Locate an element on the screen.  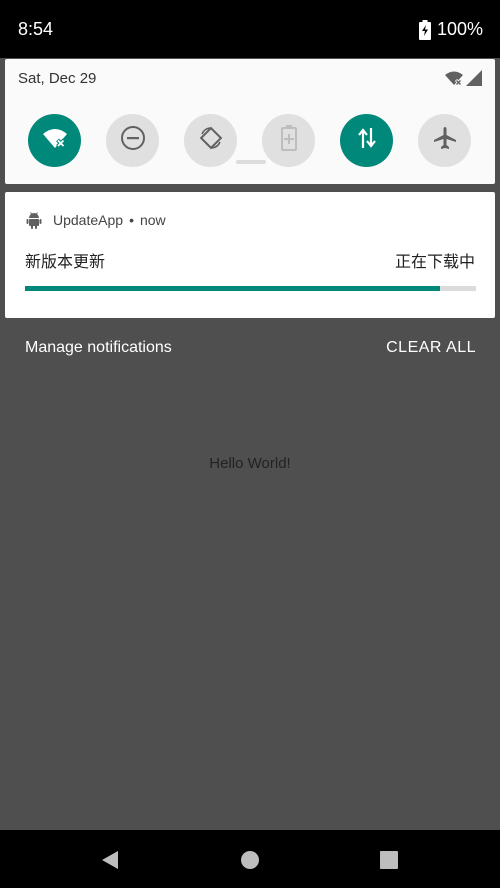
notification-app-name: UpdateApp is located at coordinates (88, 220).